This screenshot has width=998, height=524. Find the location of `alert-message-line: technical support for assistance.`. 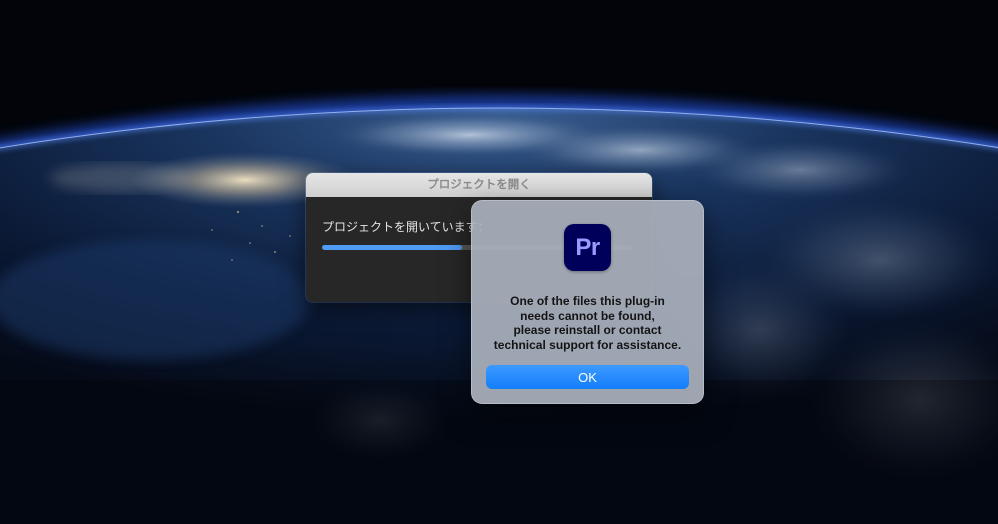

alert-message-line: technical support for assistance. is located at coordinates (587, 344).